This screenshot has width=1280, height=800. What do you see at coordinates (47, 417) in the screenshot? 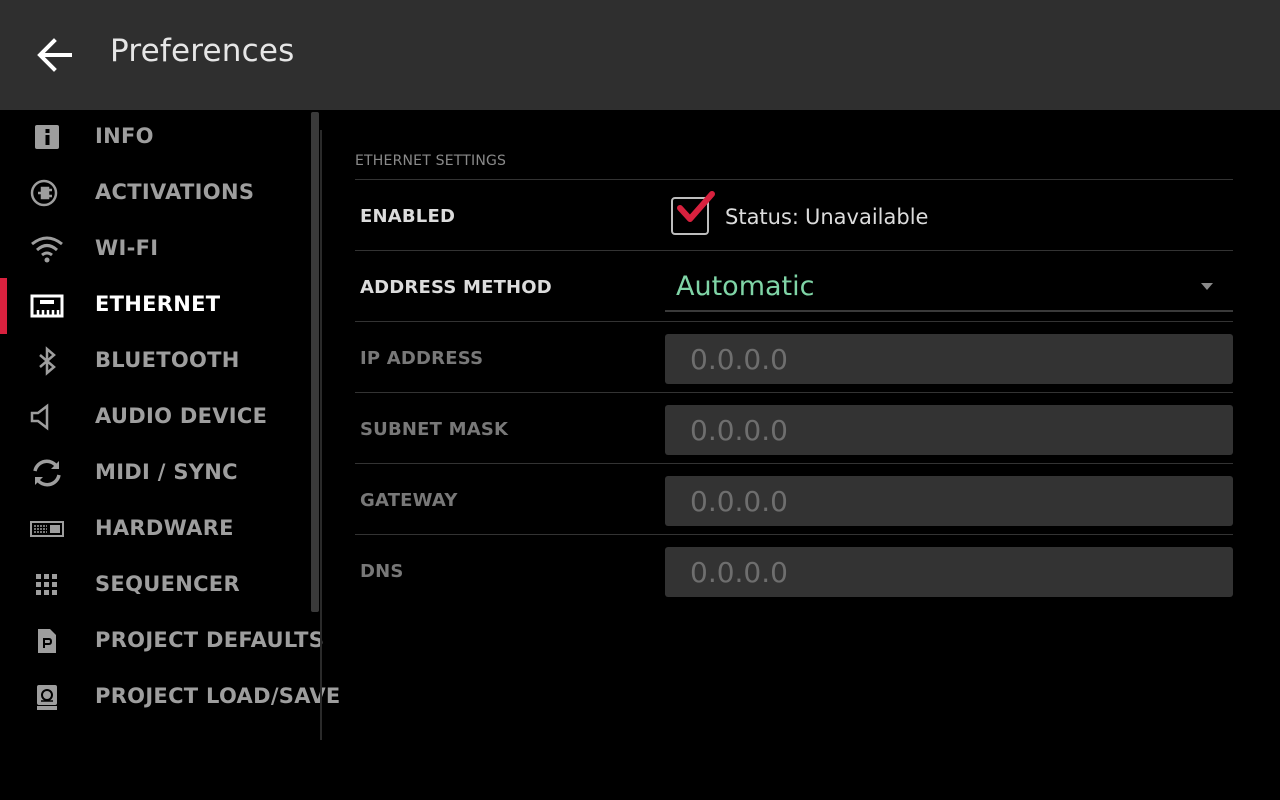
I see `speaker-icon` at bounding box center [47, 417].